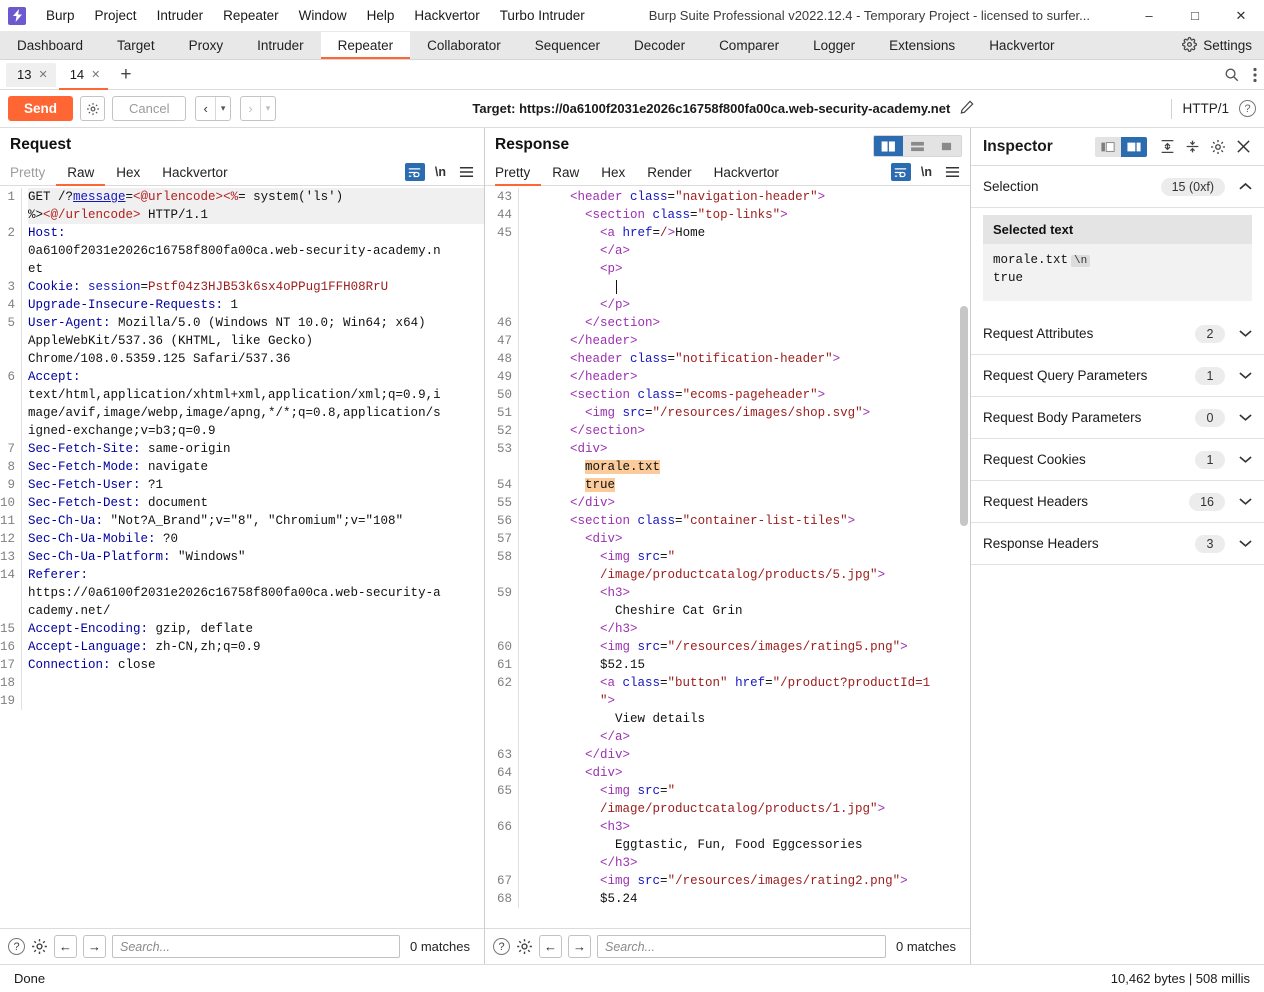 This screenshot has height=992, width=1264. I want to click on inspector-settings-gear-icon, so click(1218, 147).